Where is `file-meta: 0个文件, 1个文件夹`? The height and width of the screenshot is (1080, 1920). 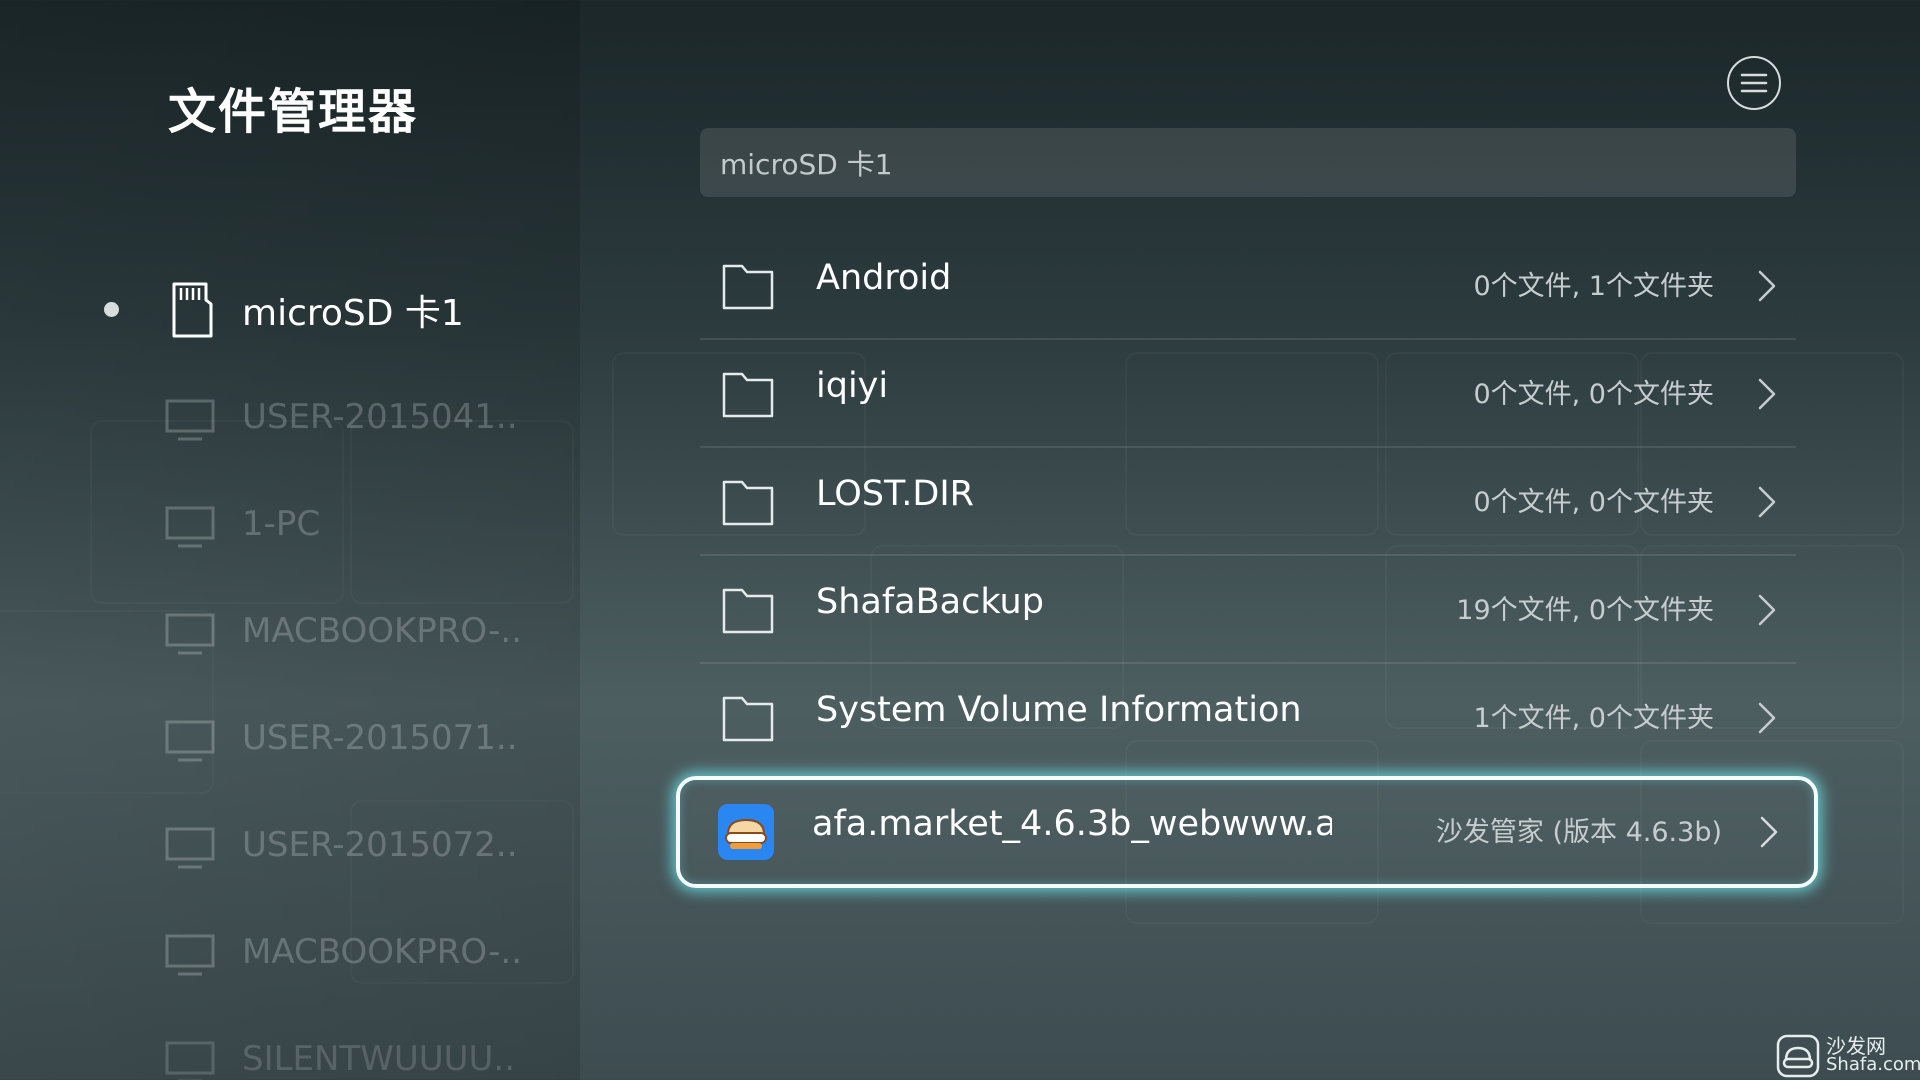
file-meta: 0个文件, 1个文件夹 is located at coordinates (1593, 286).